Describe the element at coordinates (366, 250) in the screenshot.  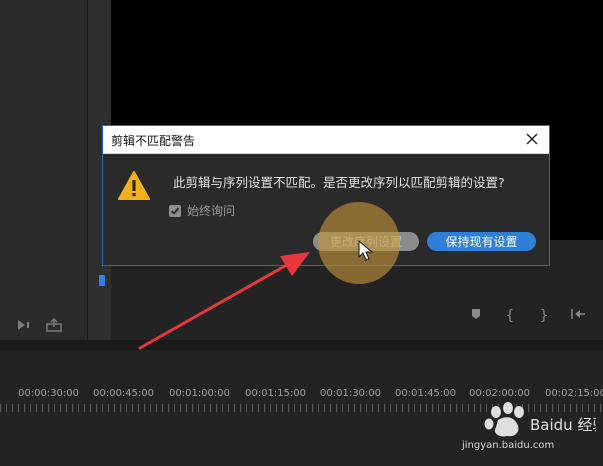
I see `mouse-cursor-icon` at that location.